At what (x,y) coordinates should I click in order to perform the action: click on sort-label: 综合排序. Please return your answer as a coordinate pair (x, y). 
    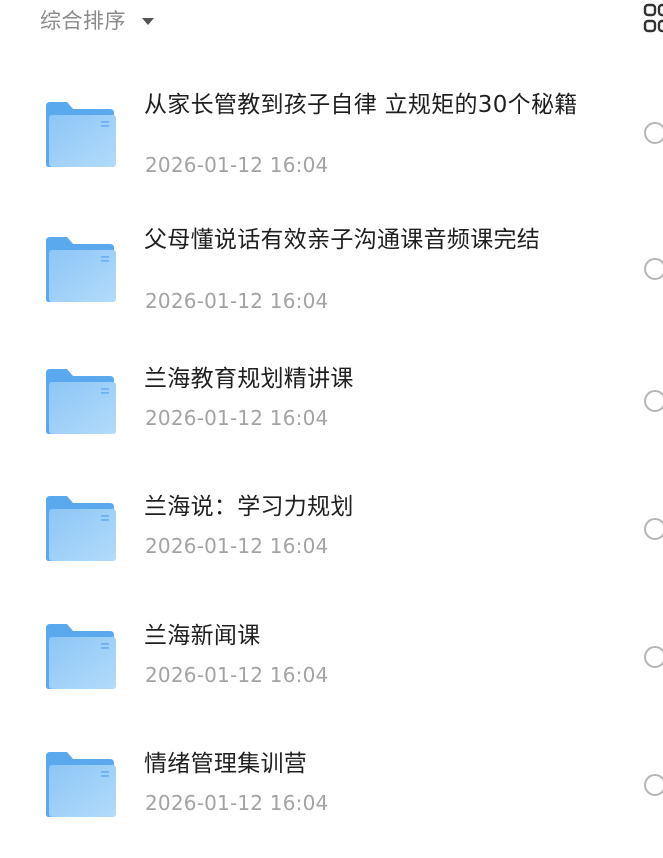
    Looking at the image, I should click on (83, 21).